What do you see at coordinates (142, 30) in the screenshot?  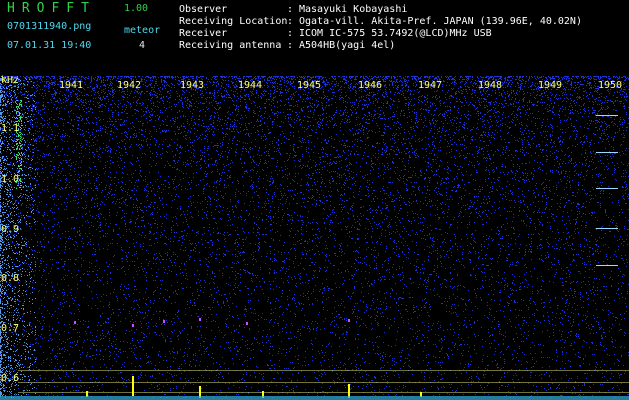 I see `meteor-label: meteor` at bounding box center [142, 30].